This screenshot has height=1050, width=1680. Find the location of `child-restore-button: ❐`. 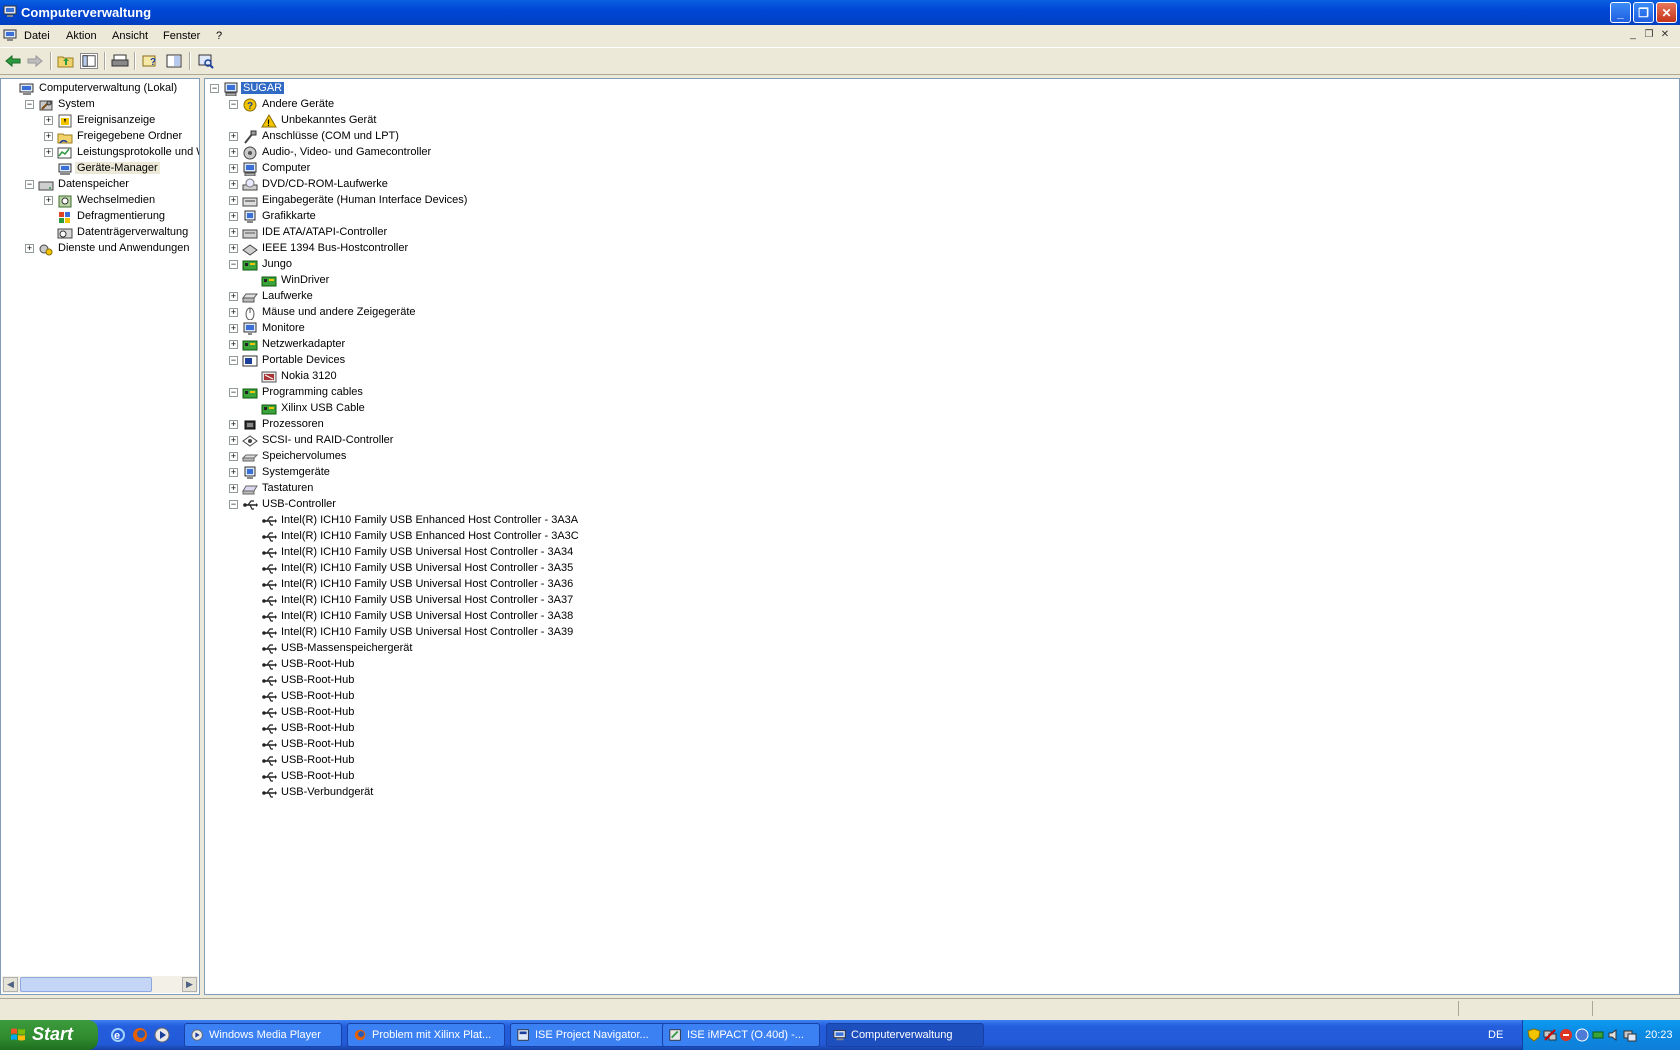

child-restore-button: ❐ is located at coordinates (1649, 35).